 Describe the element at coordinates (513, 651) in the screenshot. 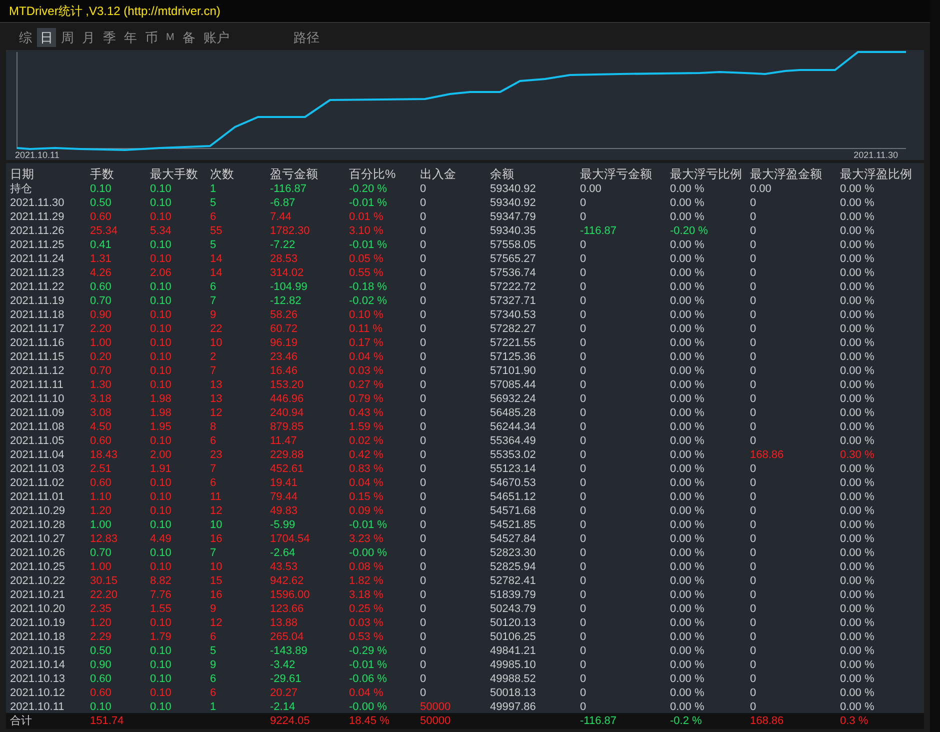

I see `table-cell-text: 49841.21` at that location.